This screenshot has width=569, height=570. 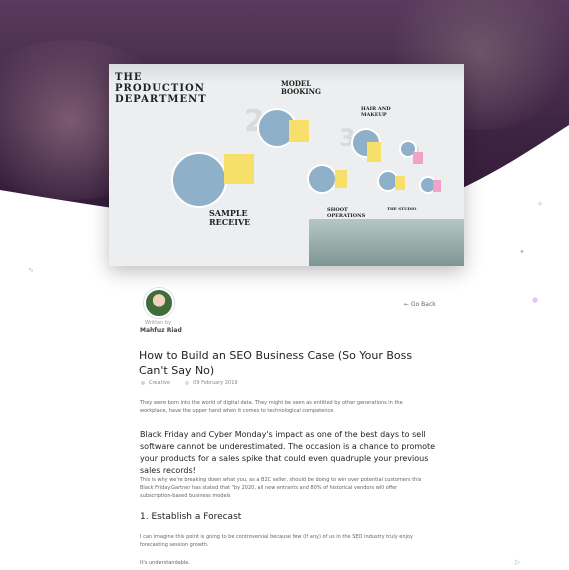 I want to click on plus-decoration: +, so click(x=540, y=204).